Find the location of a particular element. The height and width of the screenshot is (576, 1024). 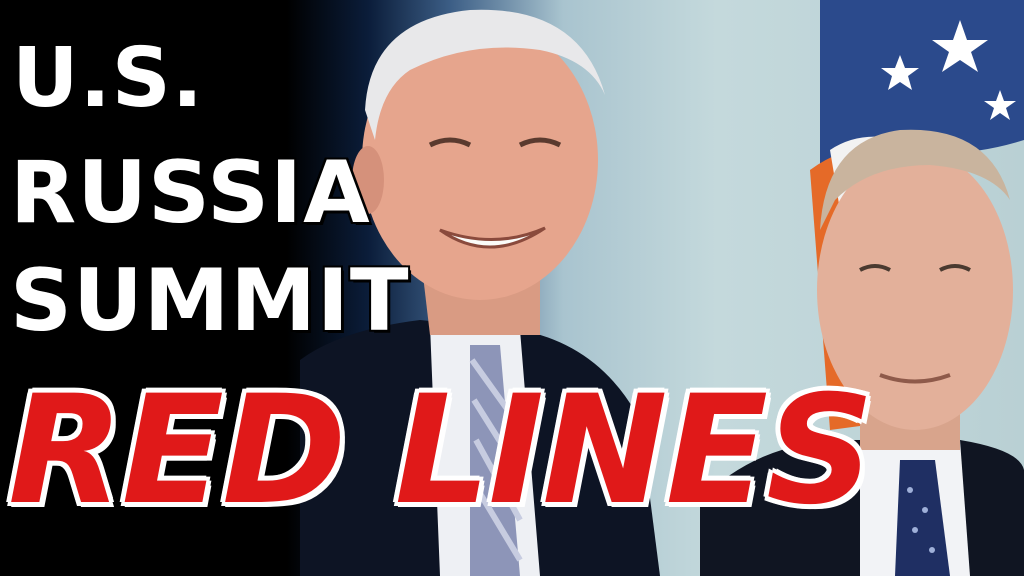

headline-line-3: SUMMIT is located at coordinates (210, 301).